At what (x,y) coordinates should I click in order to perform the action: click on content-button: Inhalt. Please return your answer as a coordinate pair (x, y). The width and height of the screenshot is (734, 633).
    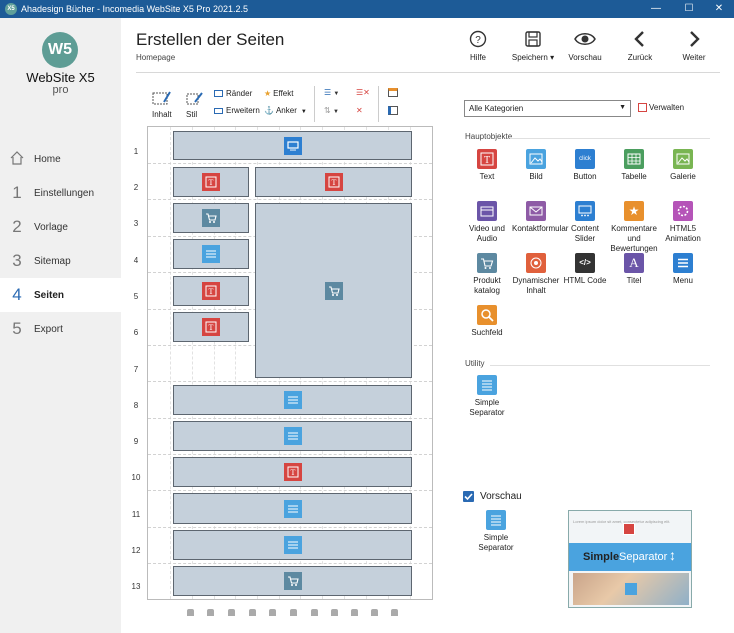
    Looking at the image, I should click on (162, 104).